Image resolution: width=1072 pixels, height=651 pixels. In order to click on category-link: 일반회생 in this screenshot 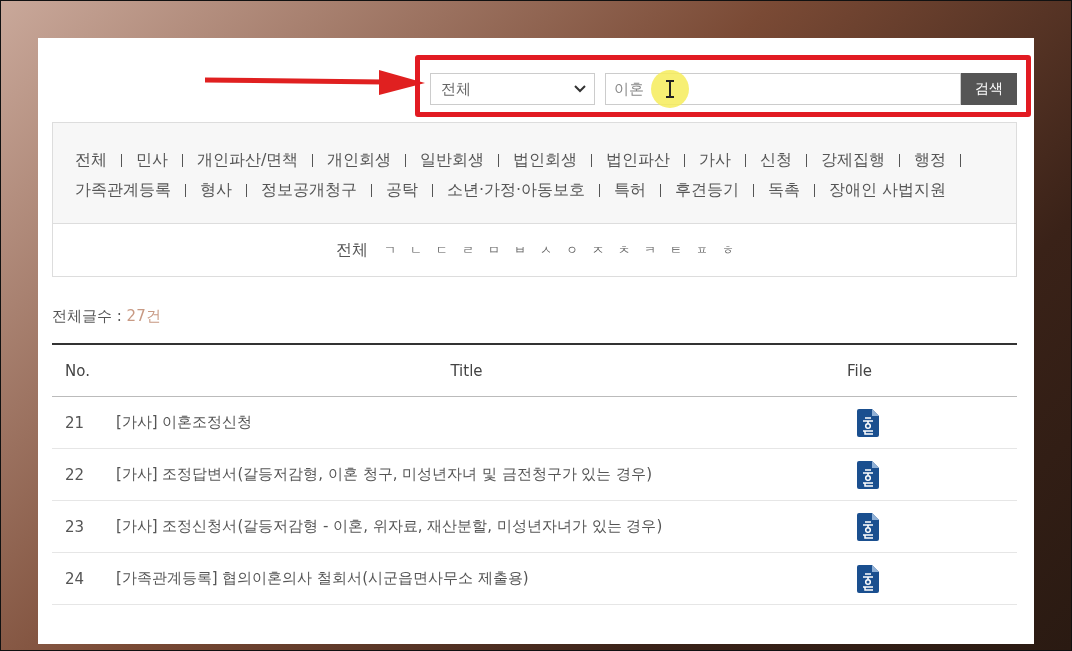, I will do `click(452, 160)`.